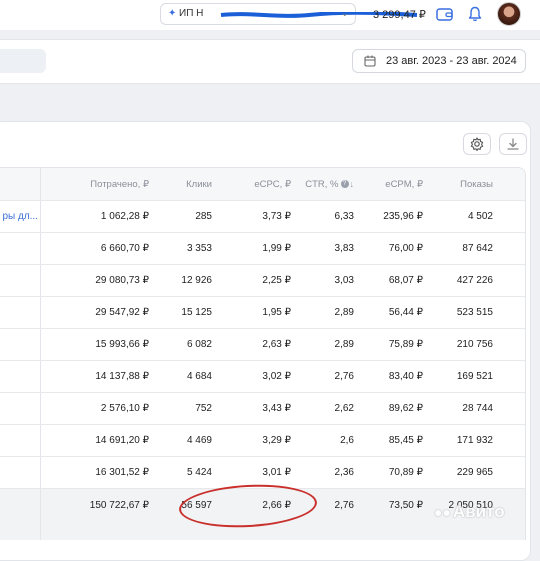 This screenshot has height=561, width=540. Describe the element at coordinates (124, 248) in the screenshot. I see `cell-spent: 6 660,70 ₽` at that location.